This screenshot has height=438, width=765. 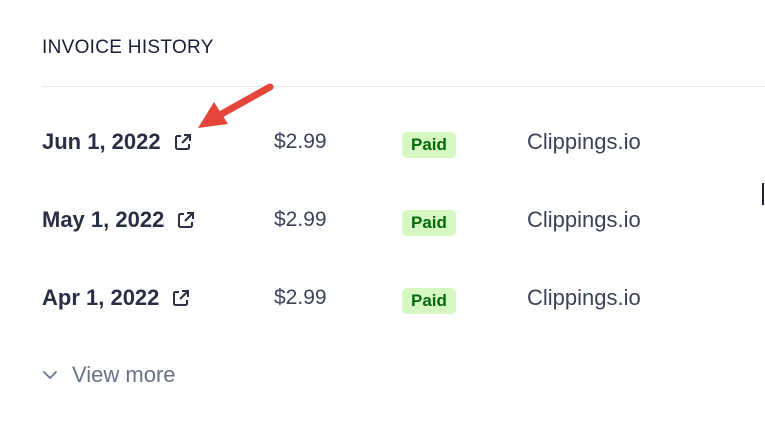 What do you see at coordinates (236, 105) in the screenshot?
I see `red-arrow-icon` at bounding box center [236, 105].